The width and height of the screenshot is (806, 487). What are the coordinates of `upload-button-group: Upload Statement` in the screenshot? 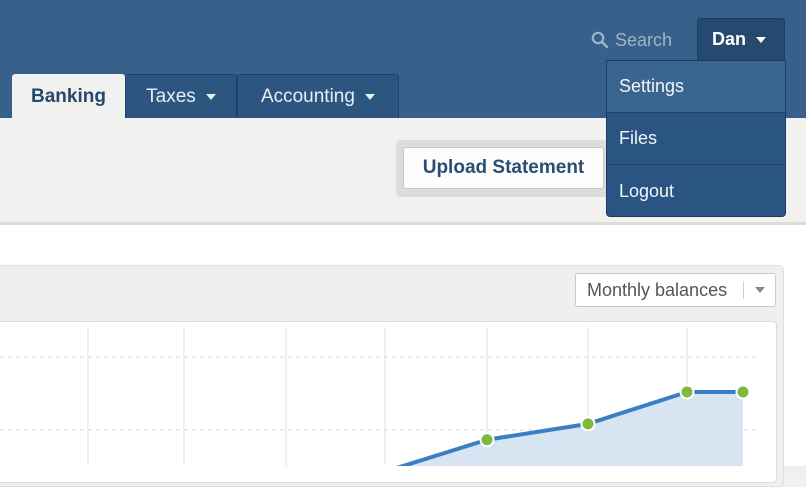 It's located at (504, 168).